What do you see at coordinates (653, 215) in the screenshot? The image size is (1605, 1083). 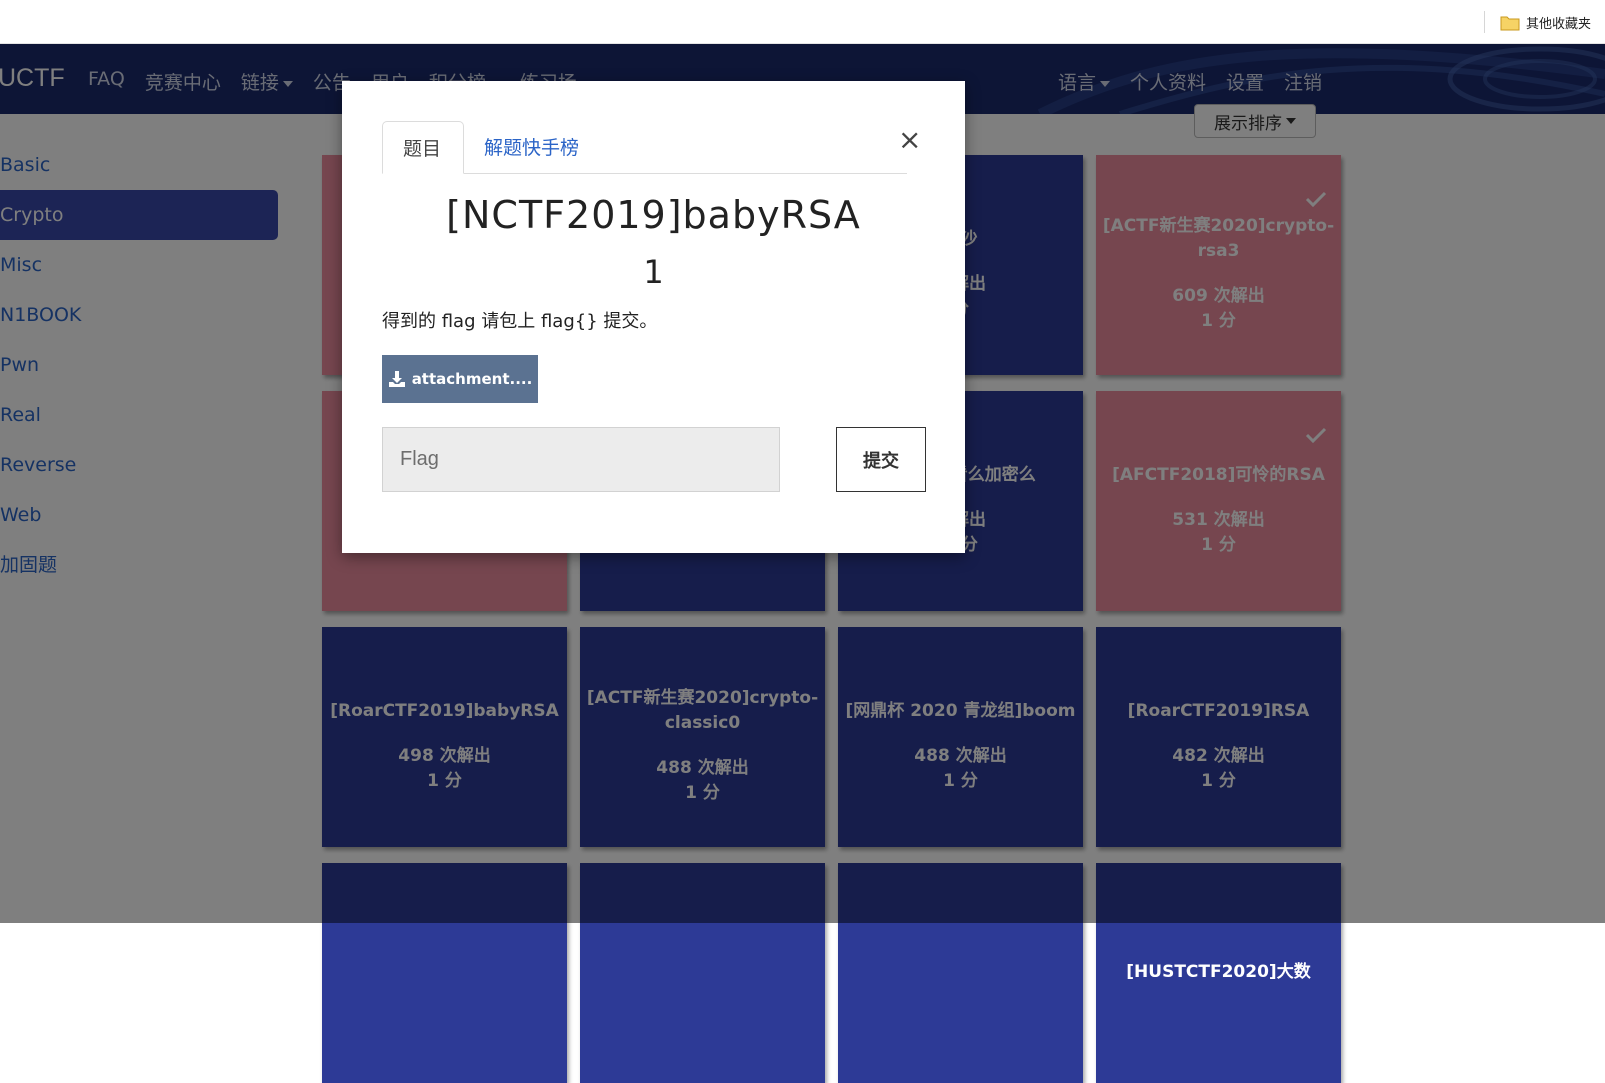 I see `challenge-title: [NCTF2019]babyRSA` at bounding box center [653, 215].